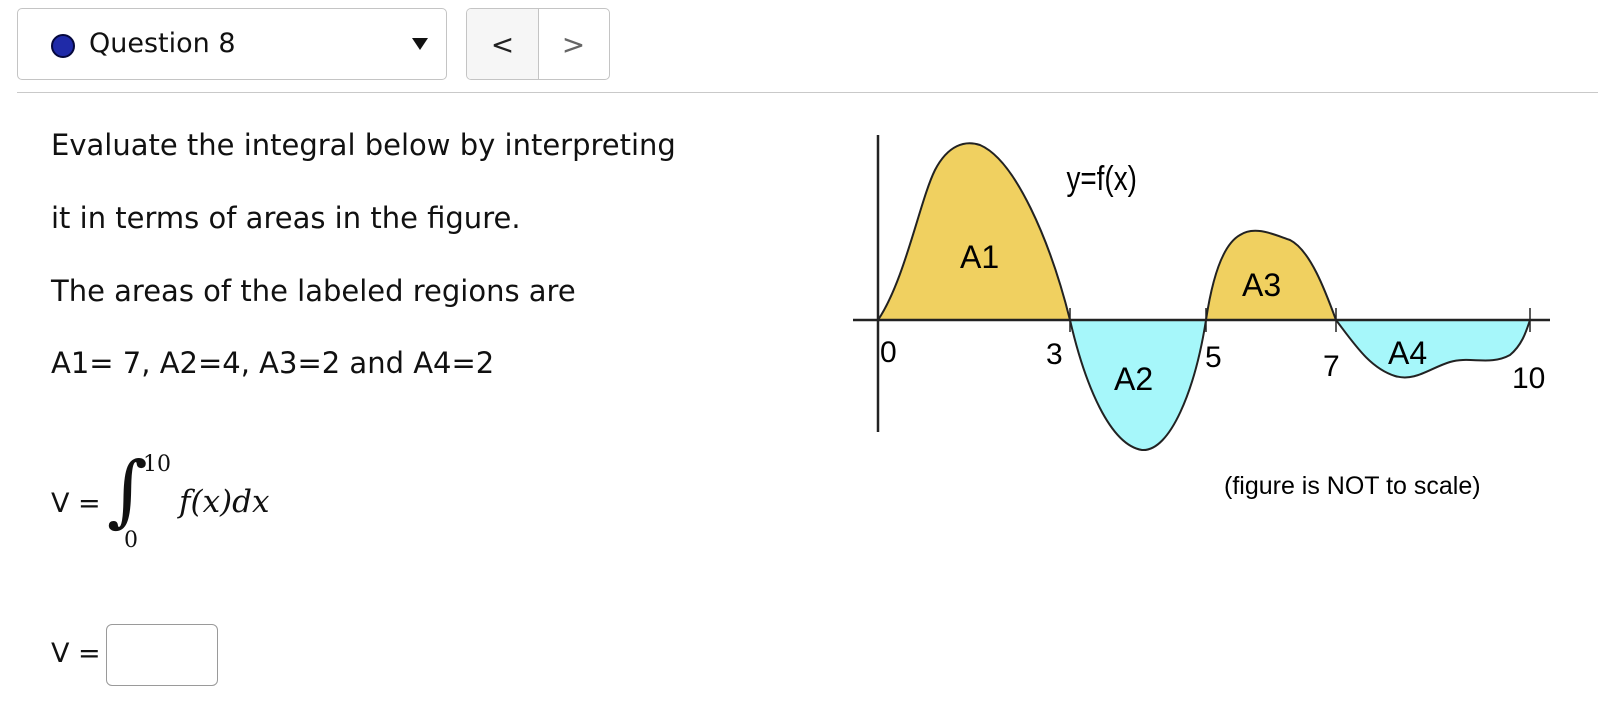 This screenshot has height=712, width=1598. I want to click on header-divider, so click(807, 92).